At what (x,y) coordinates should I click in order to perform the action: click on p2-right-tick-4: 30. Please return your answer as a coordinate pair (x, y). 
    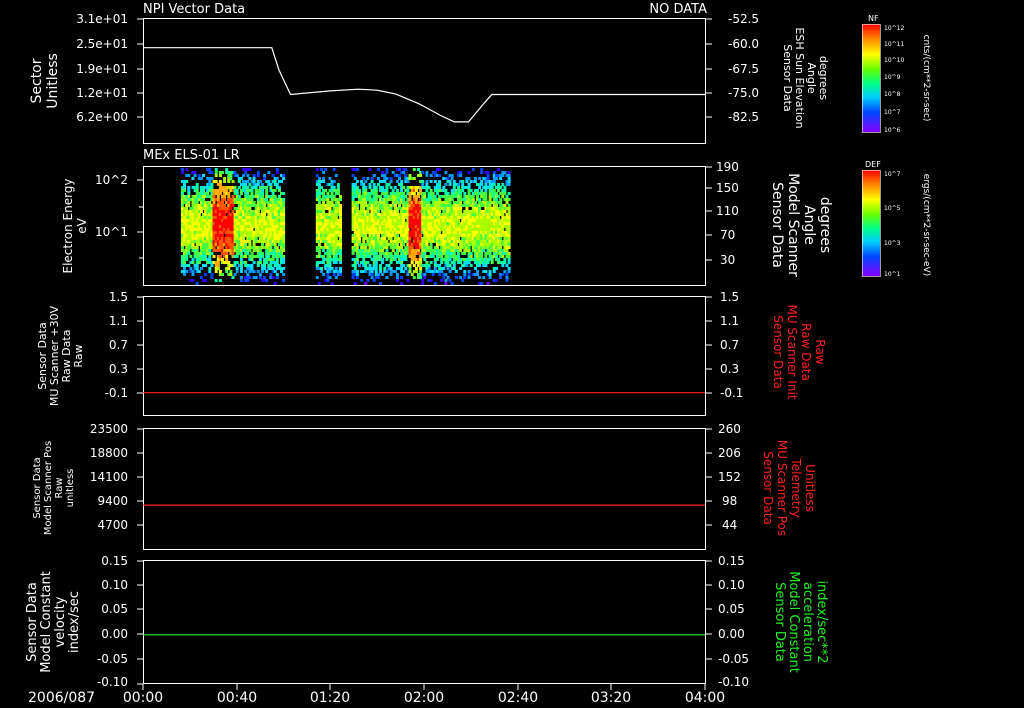
    Looking at the image, I should click on (727, 260).